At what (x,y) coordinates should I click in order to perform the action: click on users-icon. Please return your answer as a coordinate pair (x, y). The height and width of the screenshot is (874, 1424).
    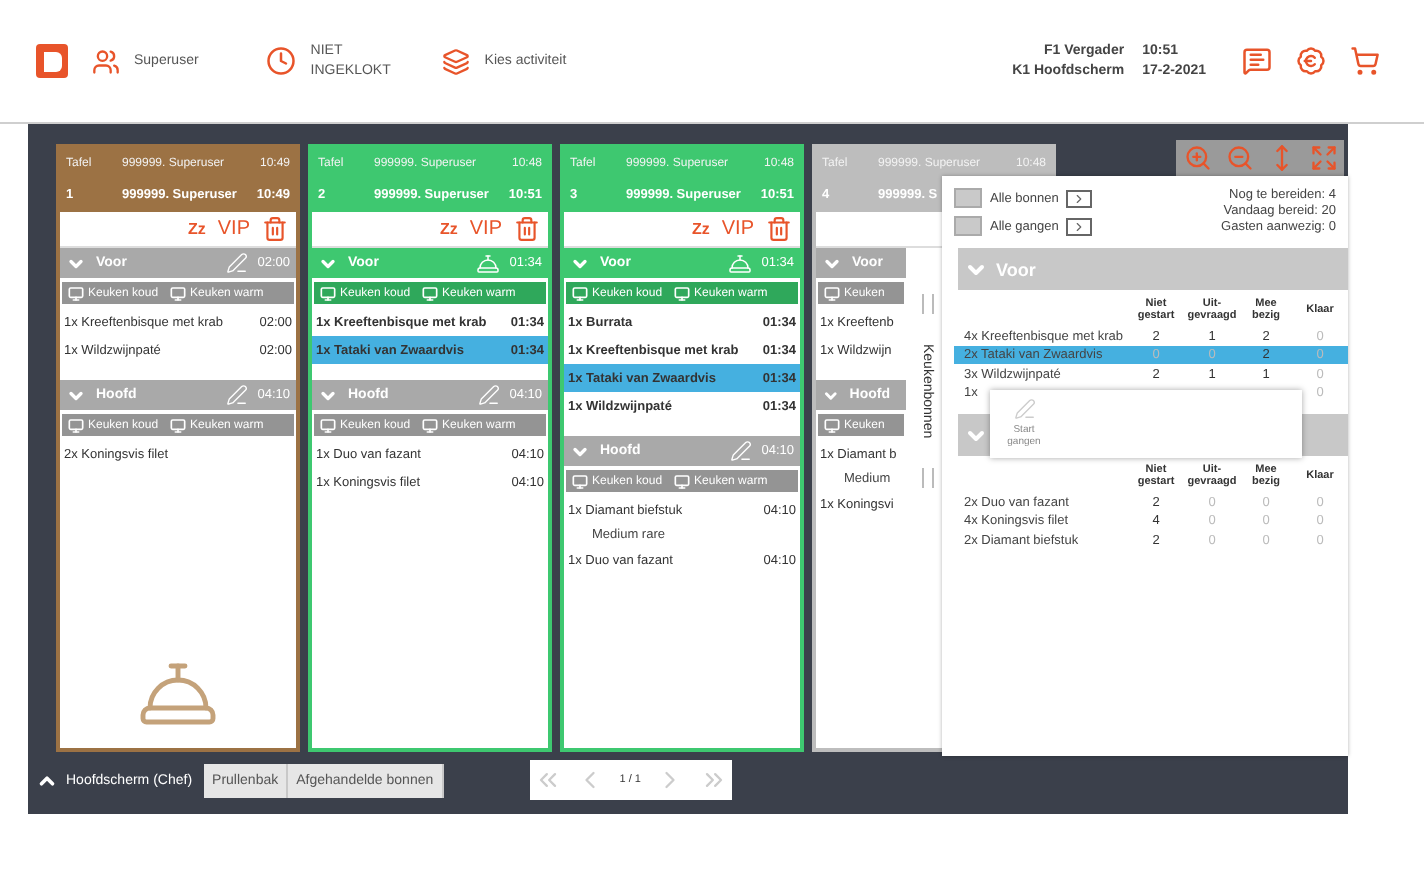
    Looking at the image, I should click on (106, 61).